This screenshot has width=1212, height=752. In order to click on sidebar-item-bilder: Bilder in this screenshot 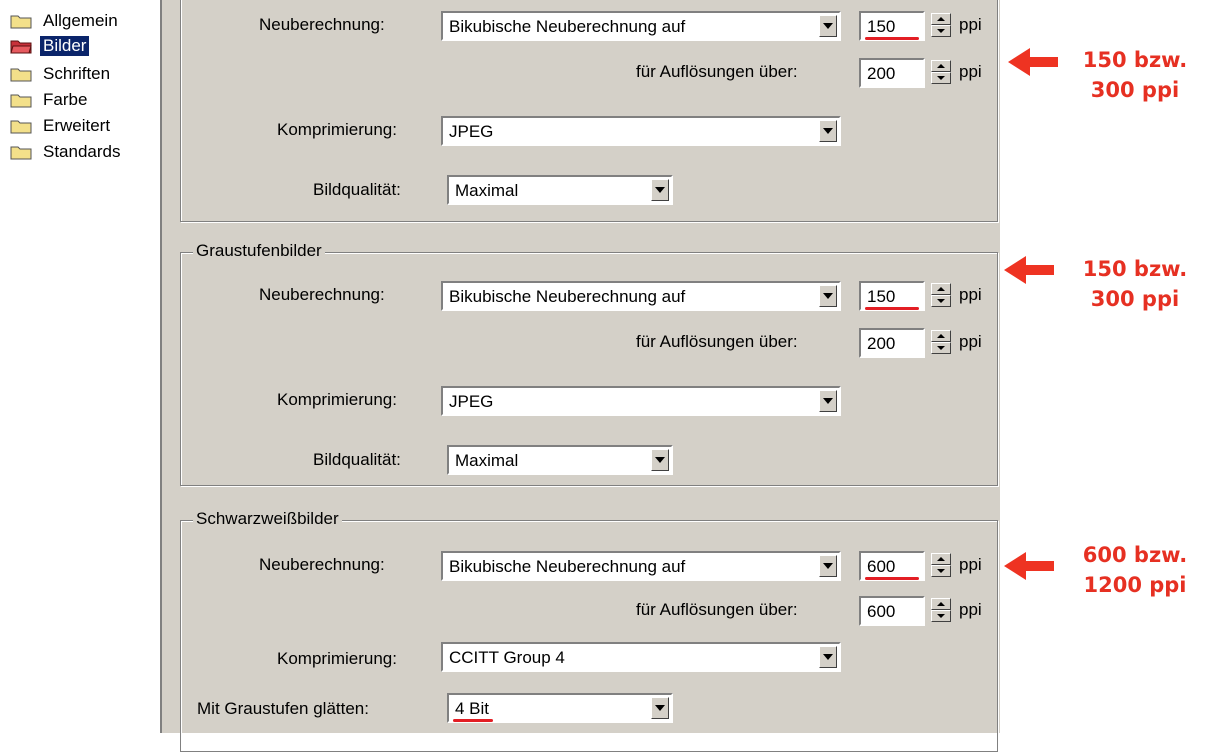, I will do `click(50, 46)`.